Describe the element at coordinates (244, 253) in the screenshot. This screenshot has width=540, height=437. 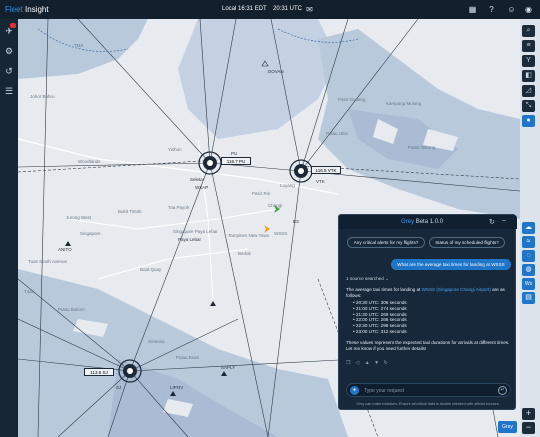
I see `map-label: Bedok` at that location.